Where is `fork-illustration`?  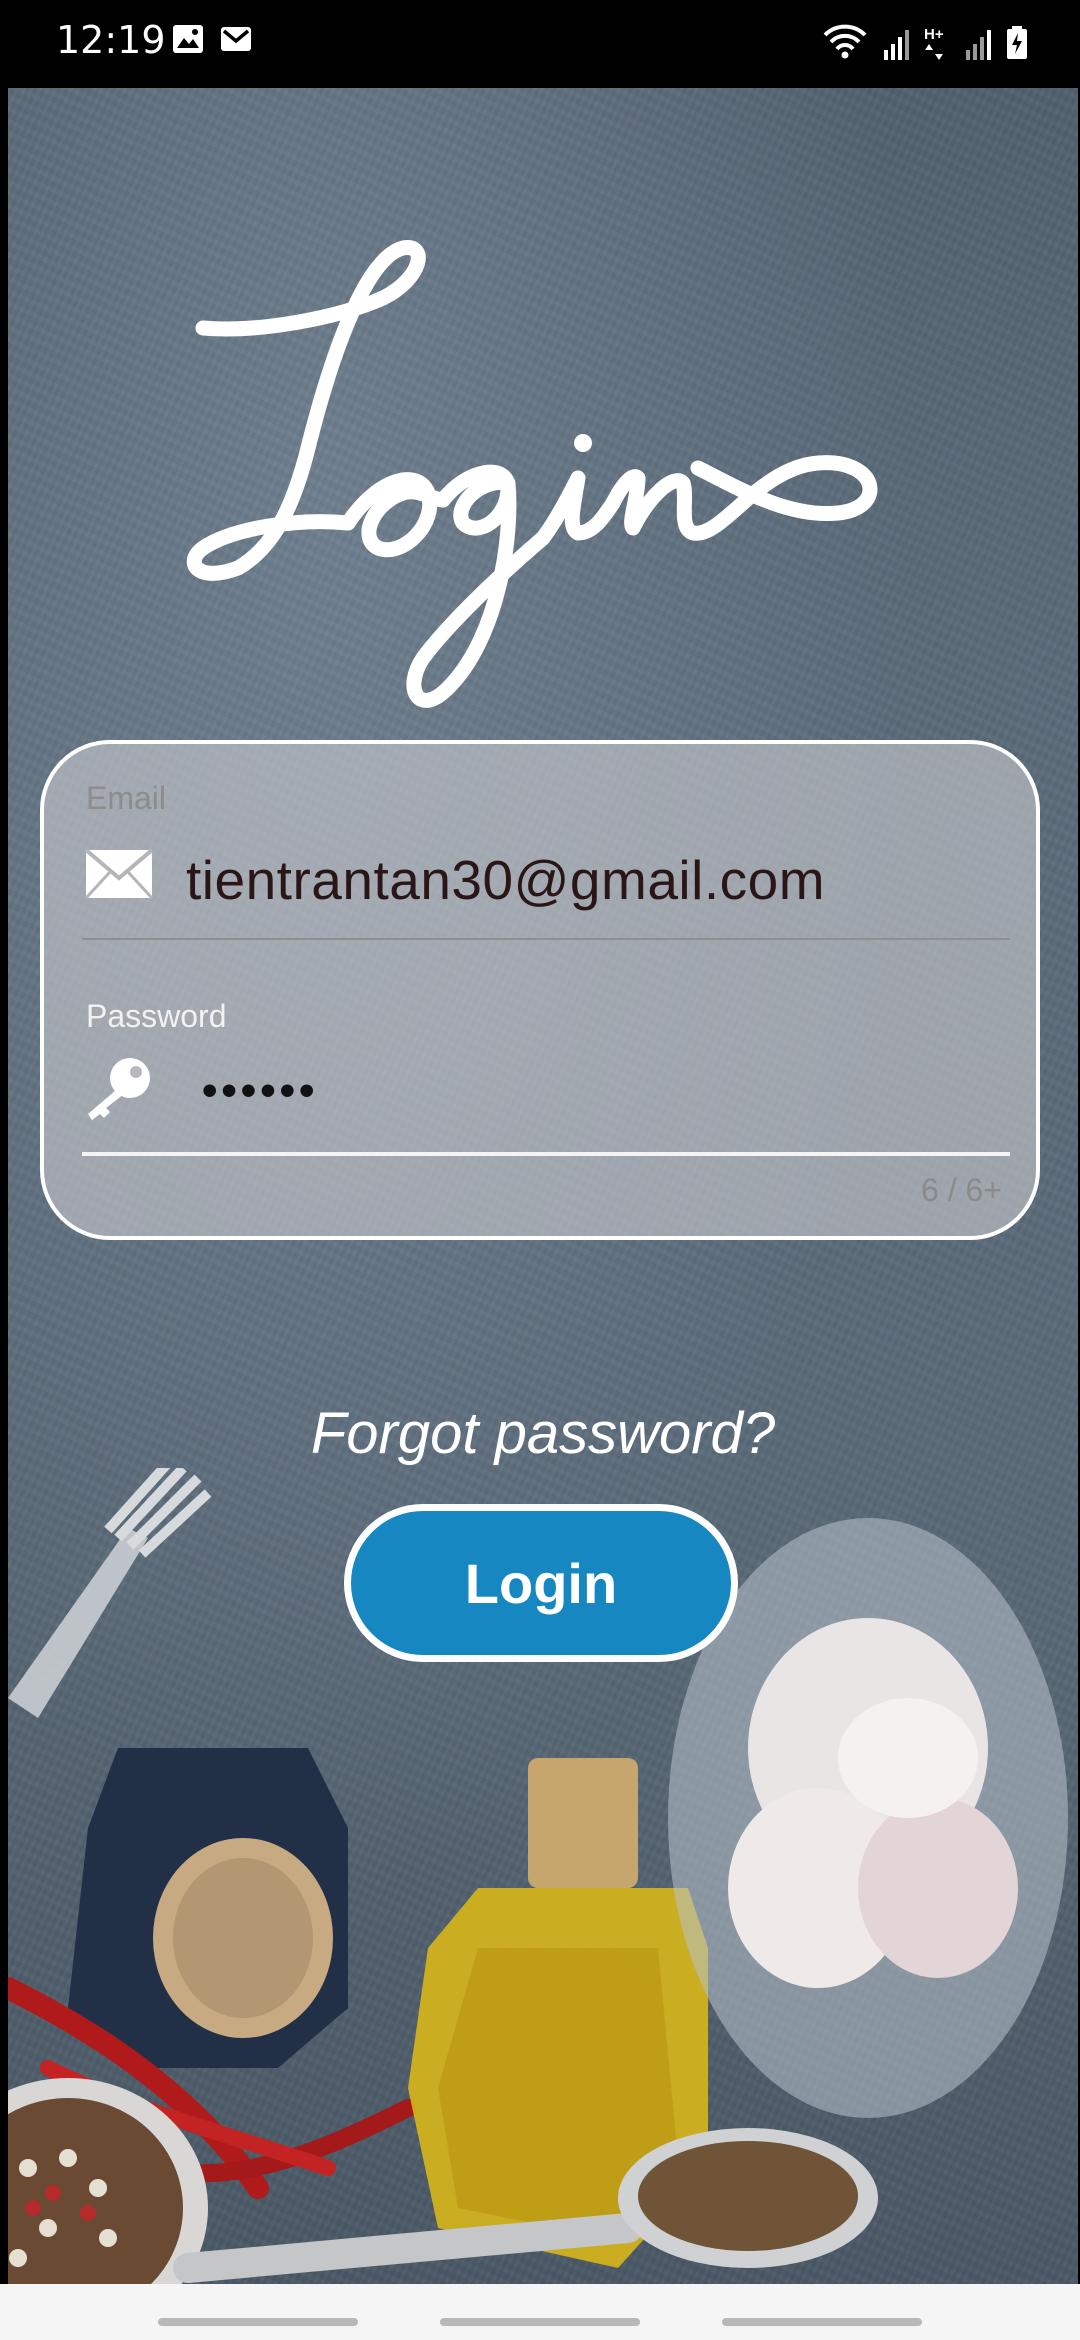 fork-illustration is located at coordinates (110, 1593).